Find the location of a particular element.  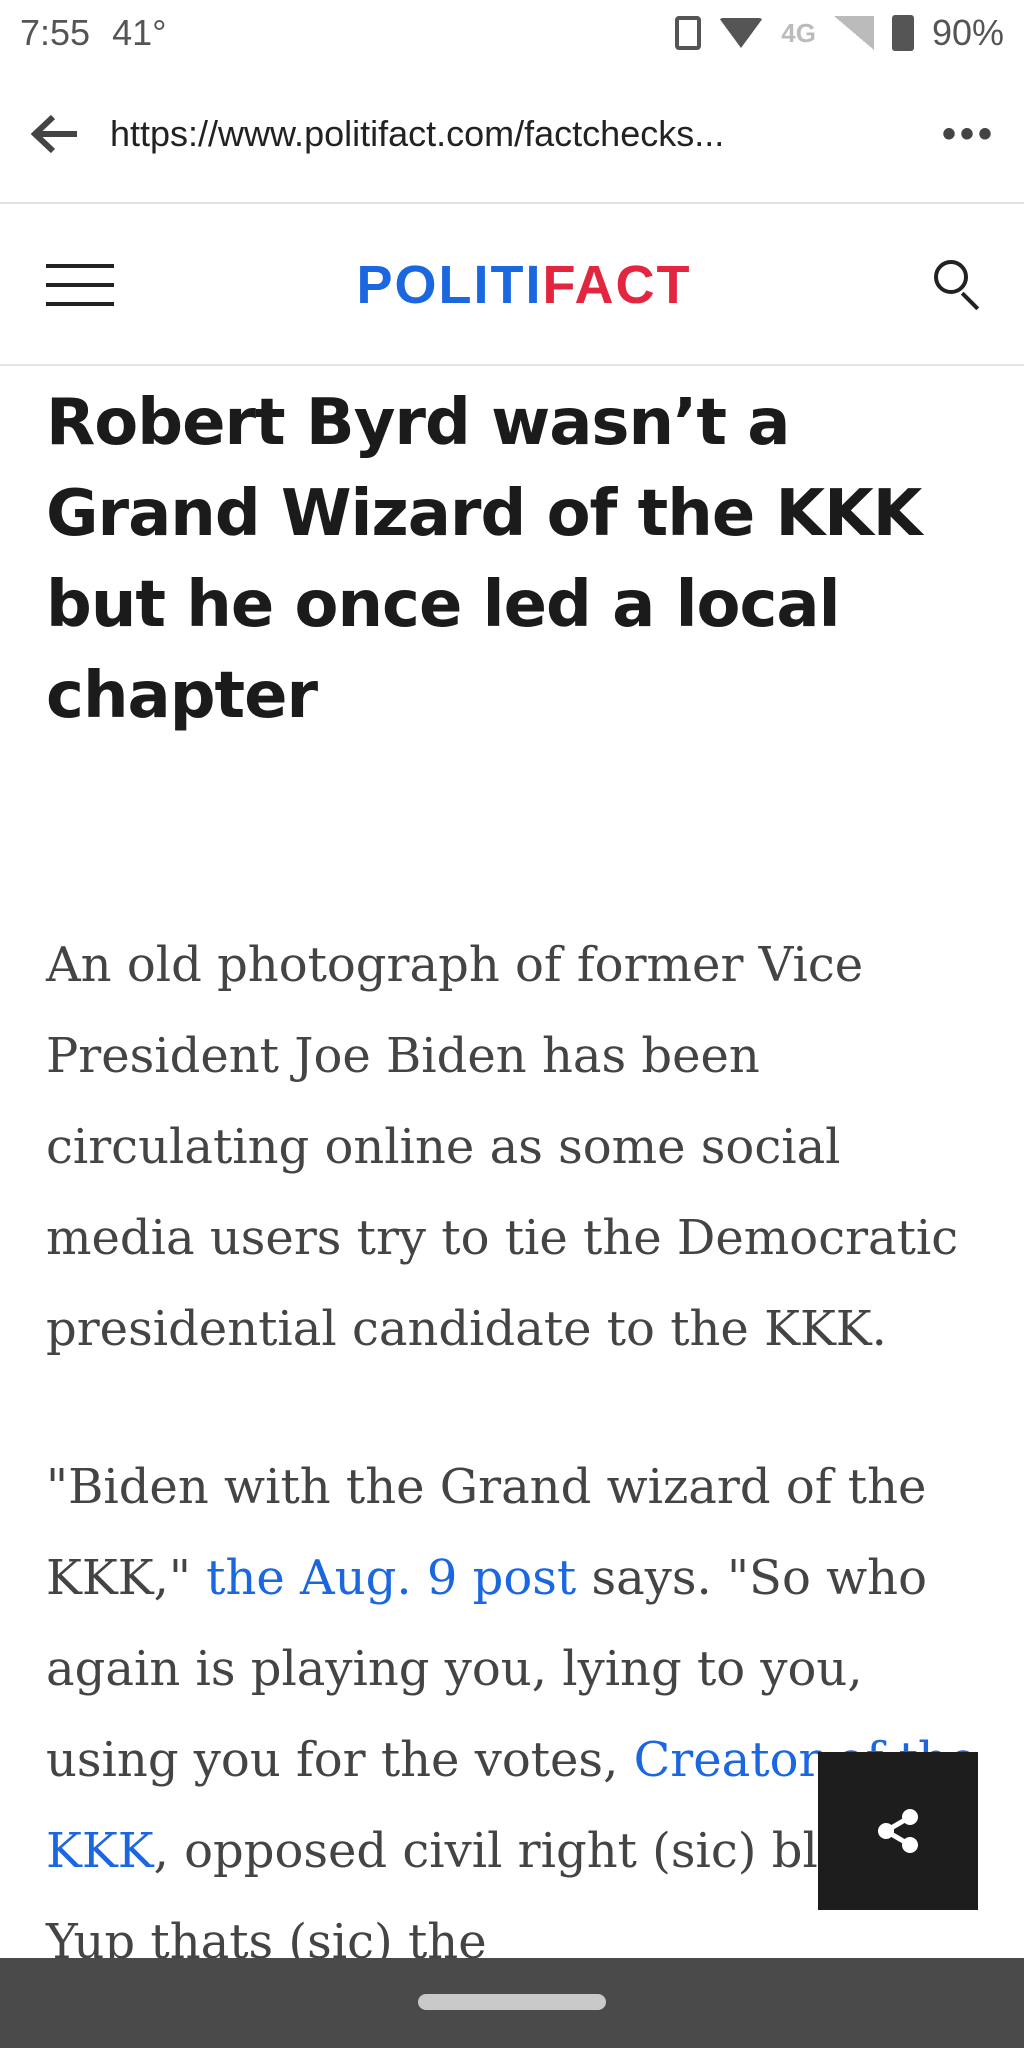

status-time: 7:55 is located at coordinates (55, 32).